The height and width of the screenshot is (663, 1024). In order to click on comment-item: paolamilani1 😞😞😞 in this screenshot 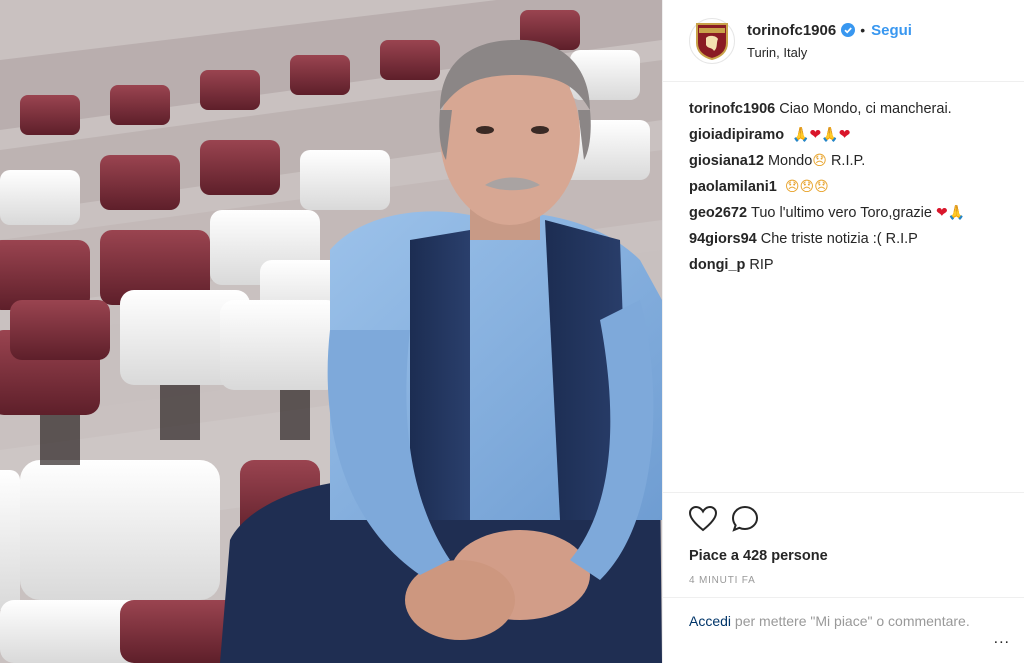, I will do `click(843, 187)`.